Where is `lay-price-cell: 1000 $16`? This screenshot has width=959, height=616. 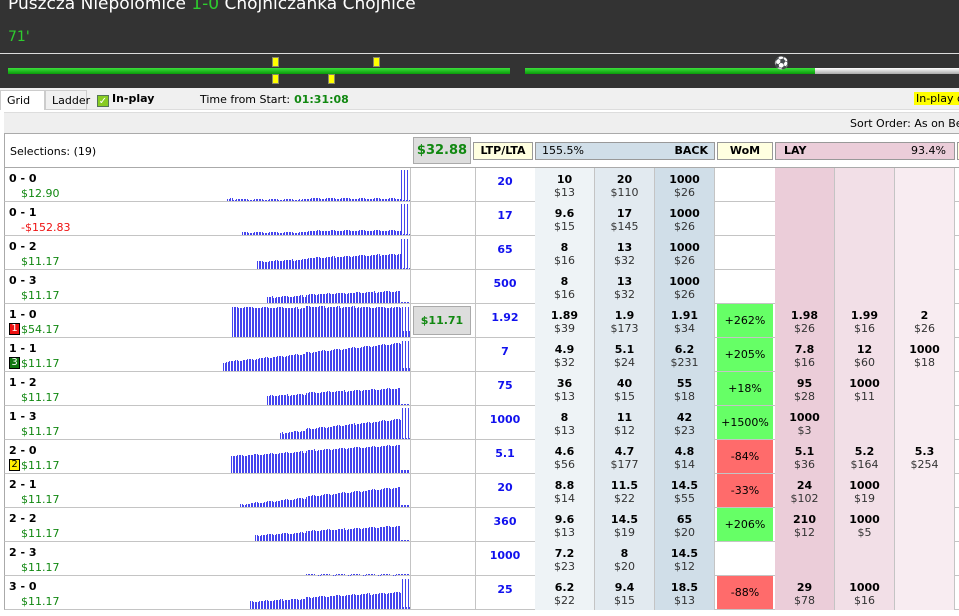
lay-price-cell: 1000 $16 is located at coordinates (865, 593).